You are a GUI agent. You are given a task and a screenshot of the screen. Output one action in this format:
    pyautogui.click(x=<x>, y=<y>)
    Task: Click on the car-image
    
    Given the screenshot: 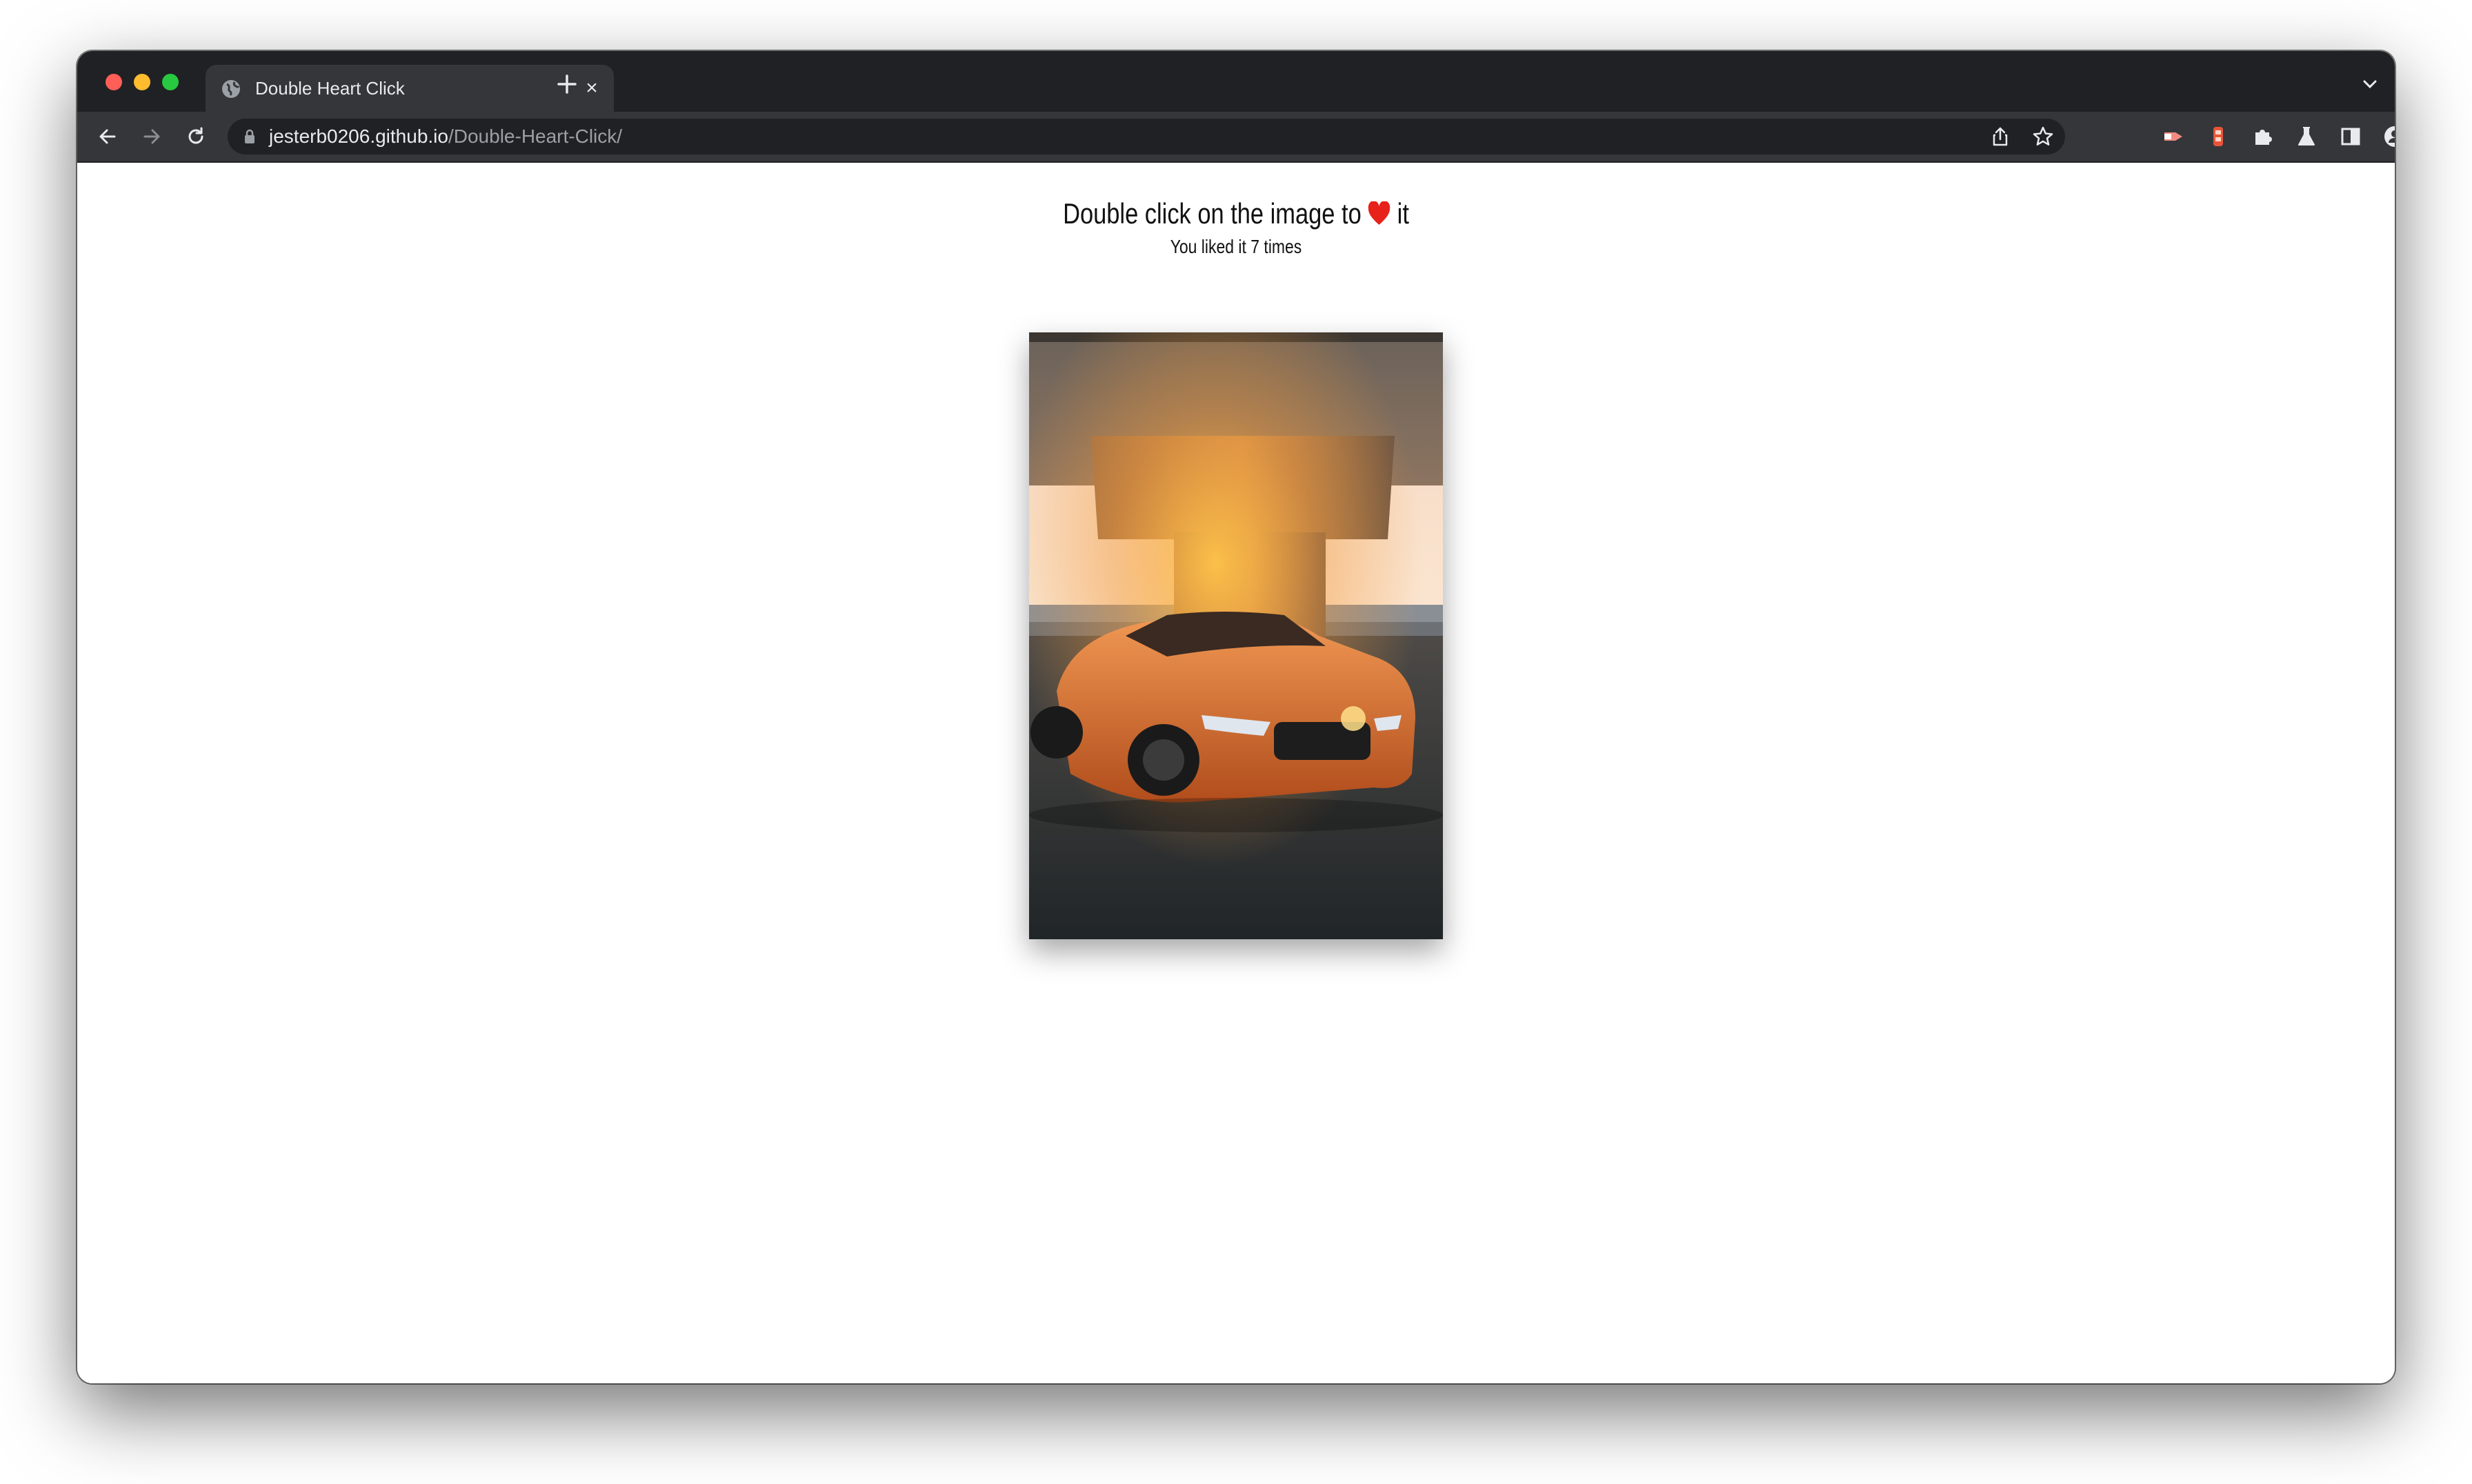 What is the action you would take?
    pyautogui.click(x=1236, y=635)
    